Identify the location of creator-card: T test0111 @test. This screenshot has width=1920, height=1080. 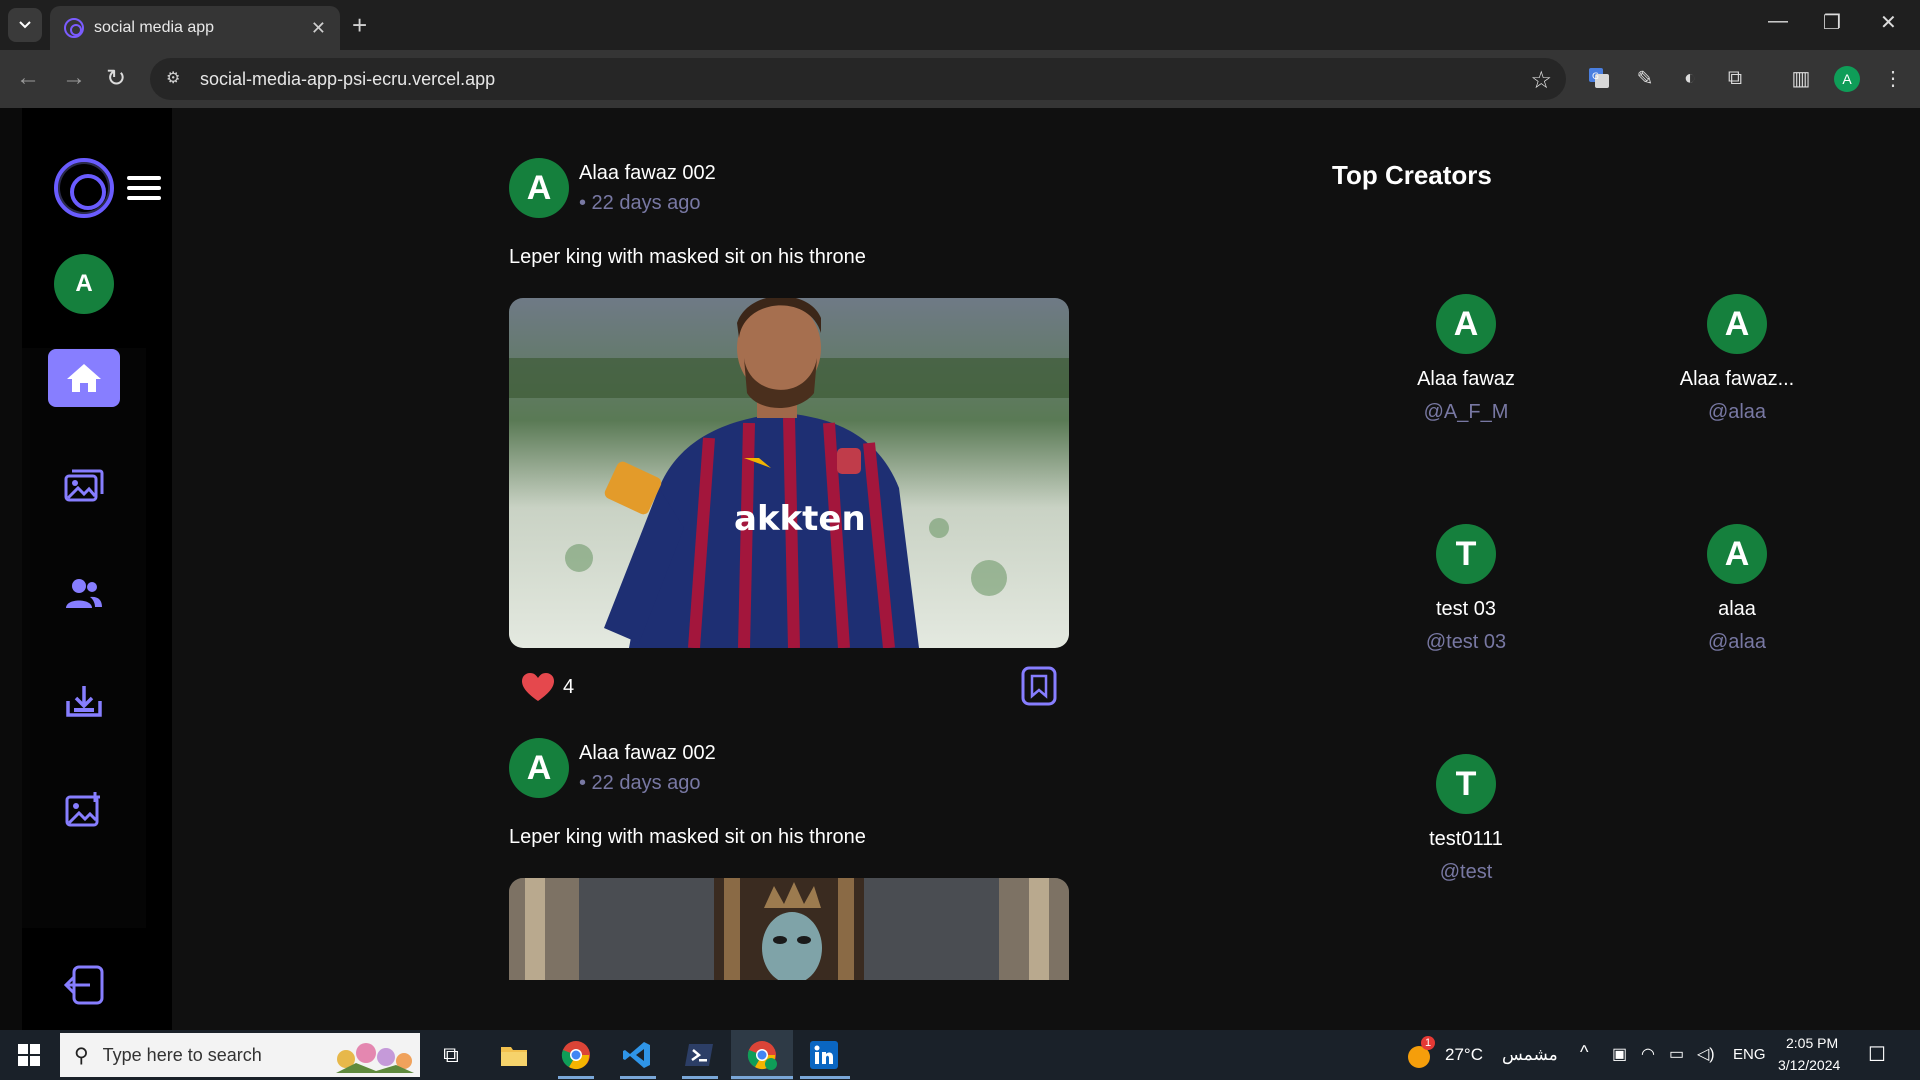
(1466, 819).